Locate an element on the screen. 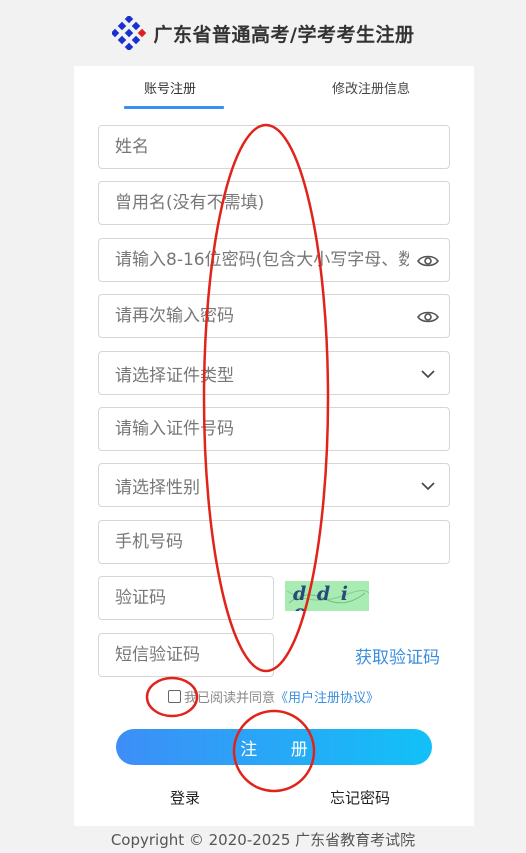 The height and width of the screenshot is (853, 526). name-field is located at coordinates (274, 147).